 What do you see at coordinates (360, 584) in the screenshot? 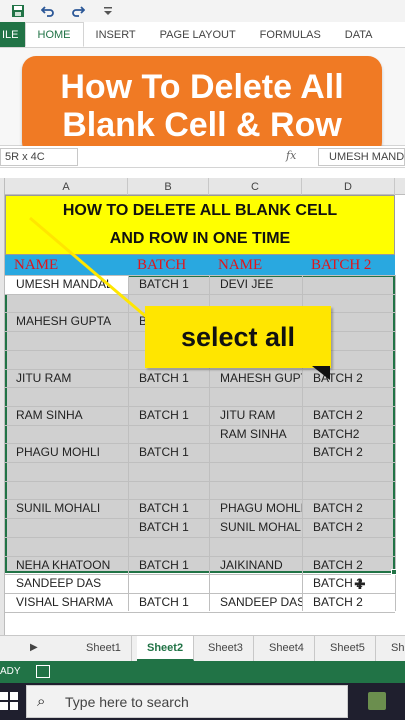
I see `cursor-icon: ✚` at bounding box center [360, 584].